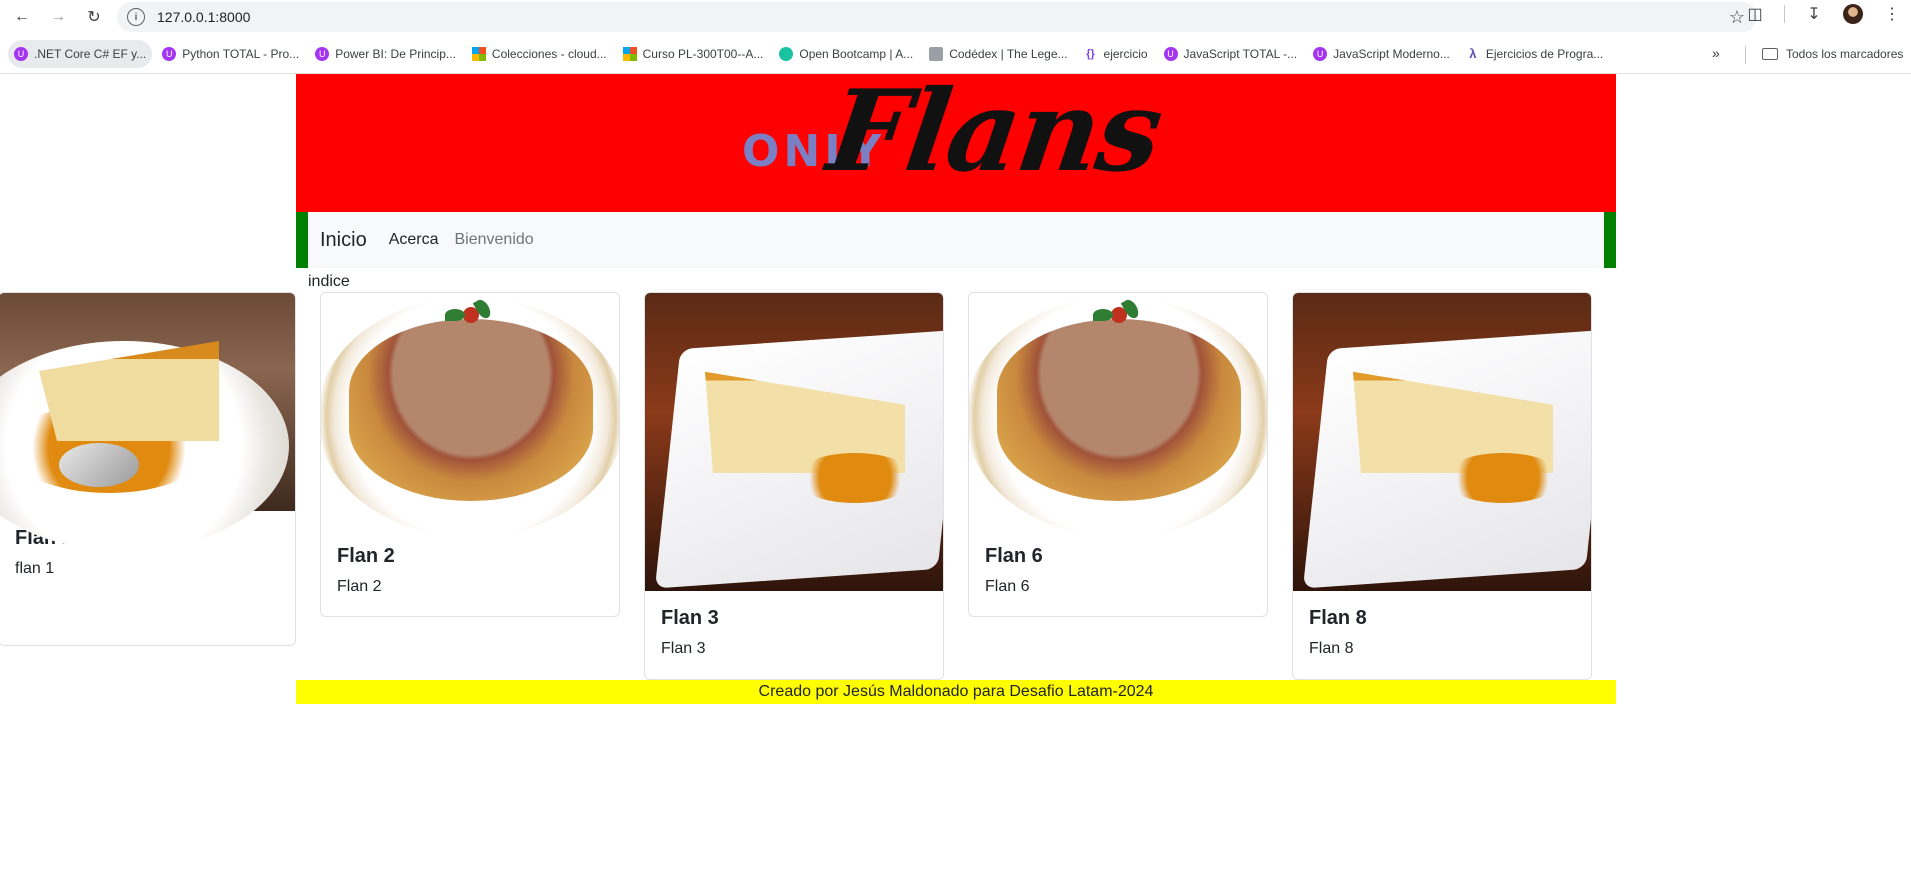  What do you see at coordinates (1118, 570) in the screenshot?
I see `card-body: Flan 6 Flan 6` at bounding box center [1118, 570].